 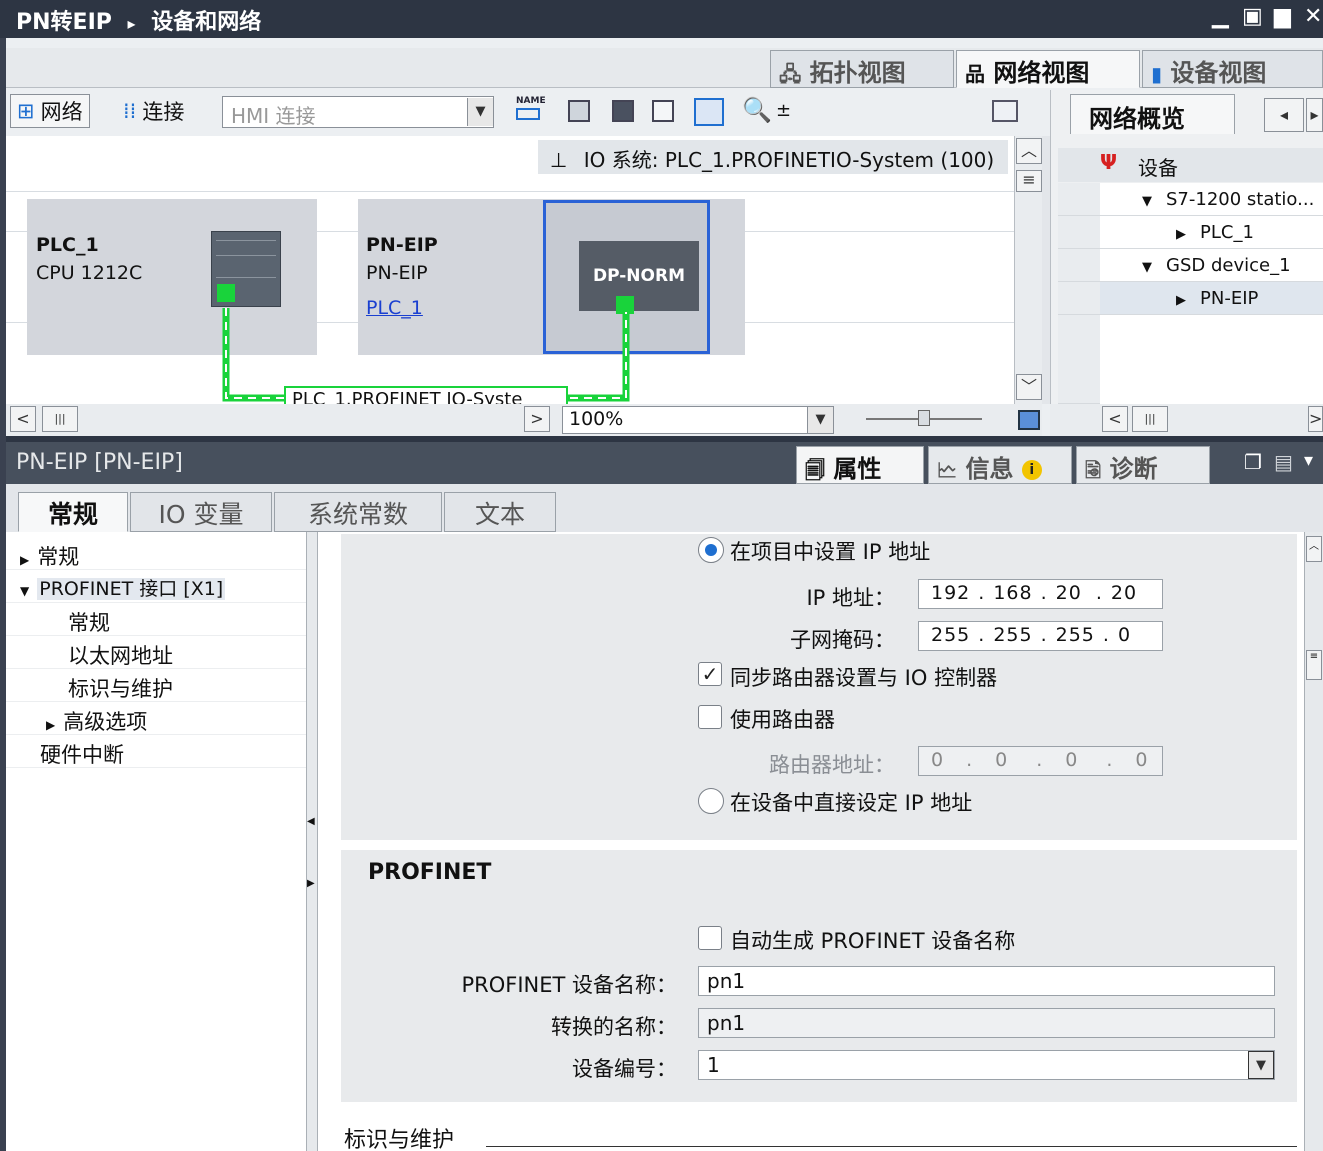 What do you see at coordinates (156, 619) in the screenshot?
I see `tree-item-interface-general: 常规` at bounding box center [156, 619].